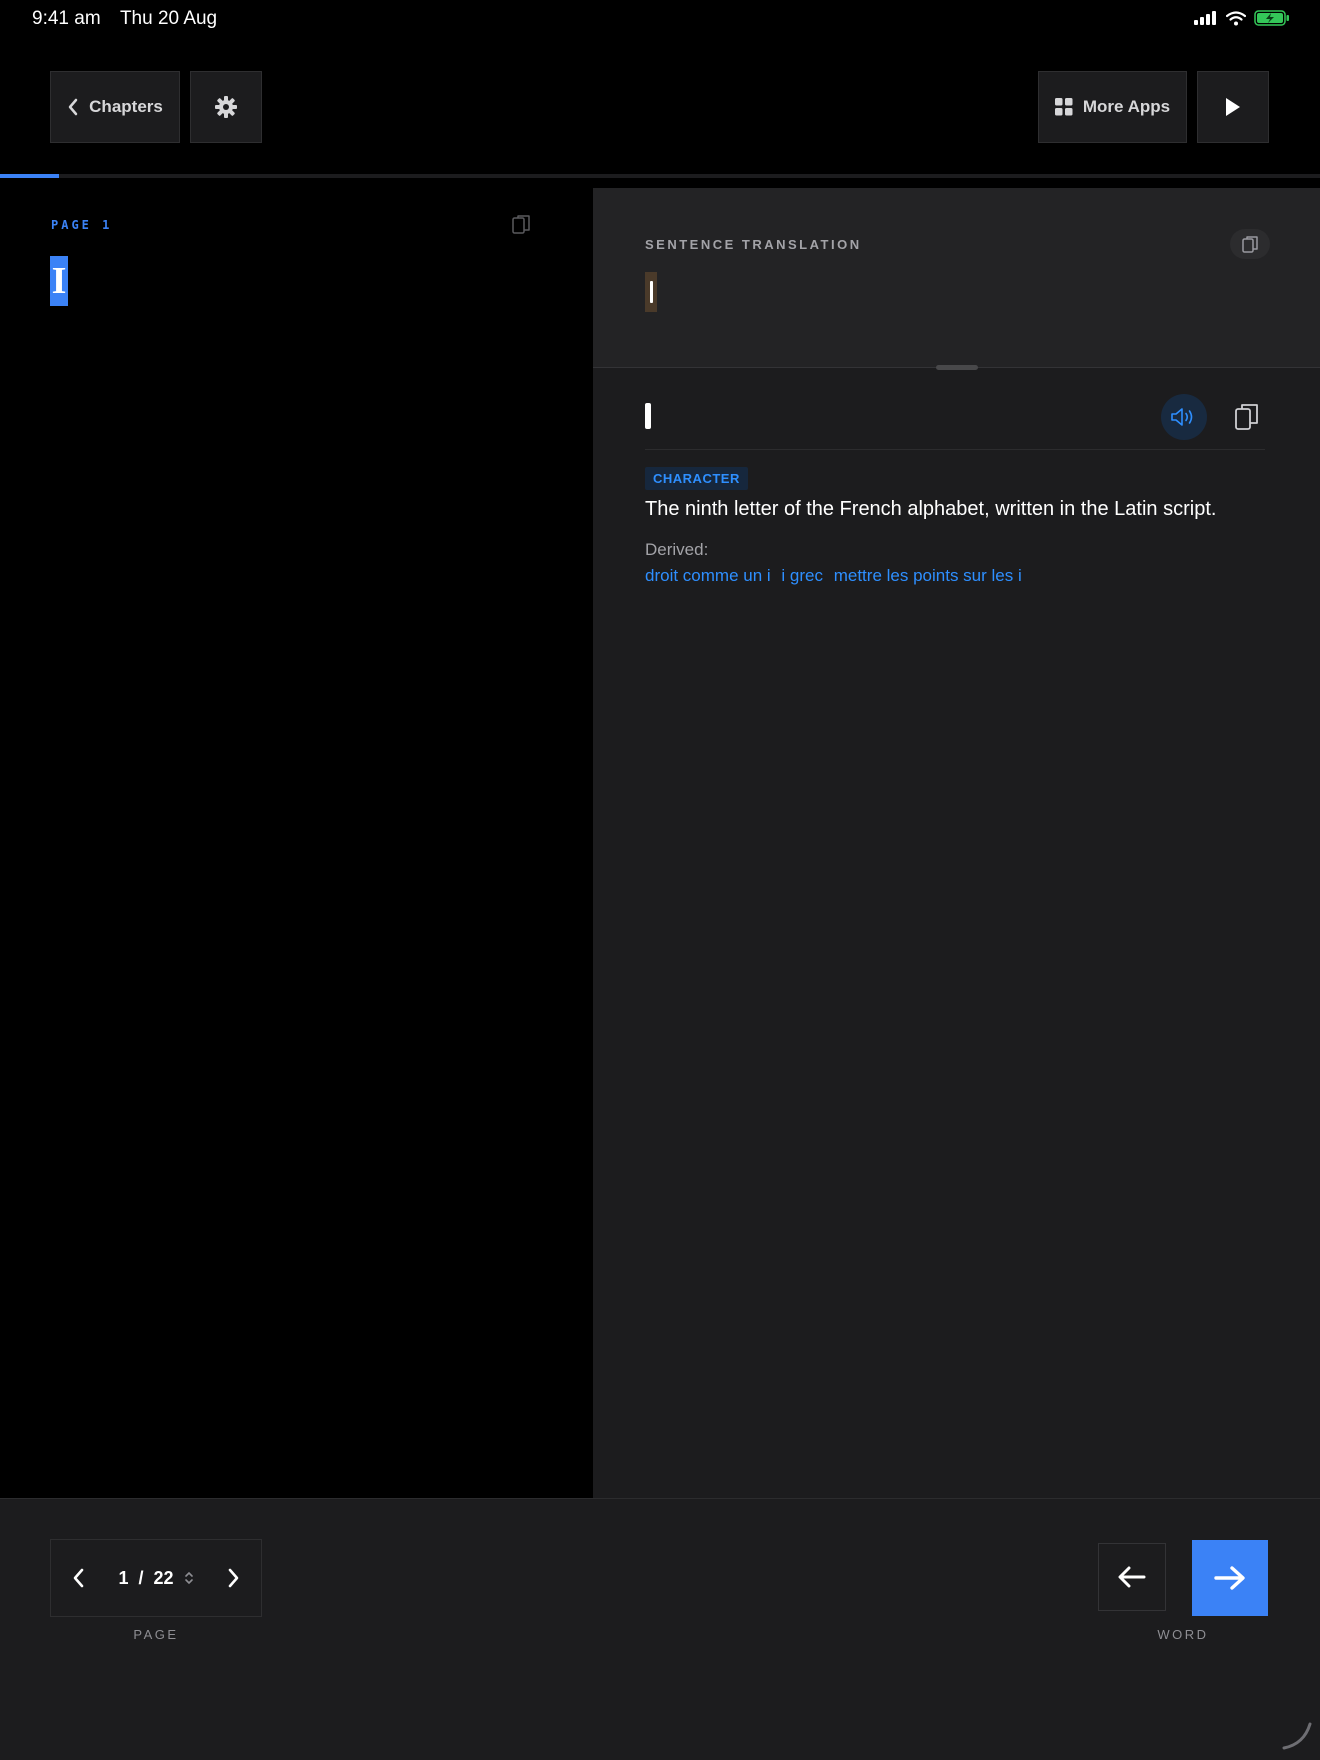 The width and height of the screenshot is (1320, 1760). What do you see at coordinates (82, 225) in the screenshot?
I see `page-label: PAGE 1` at bounding box center [82, 225].